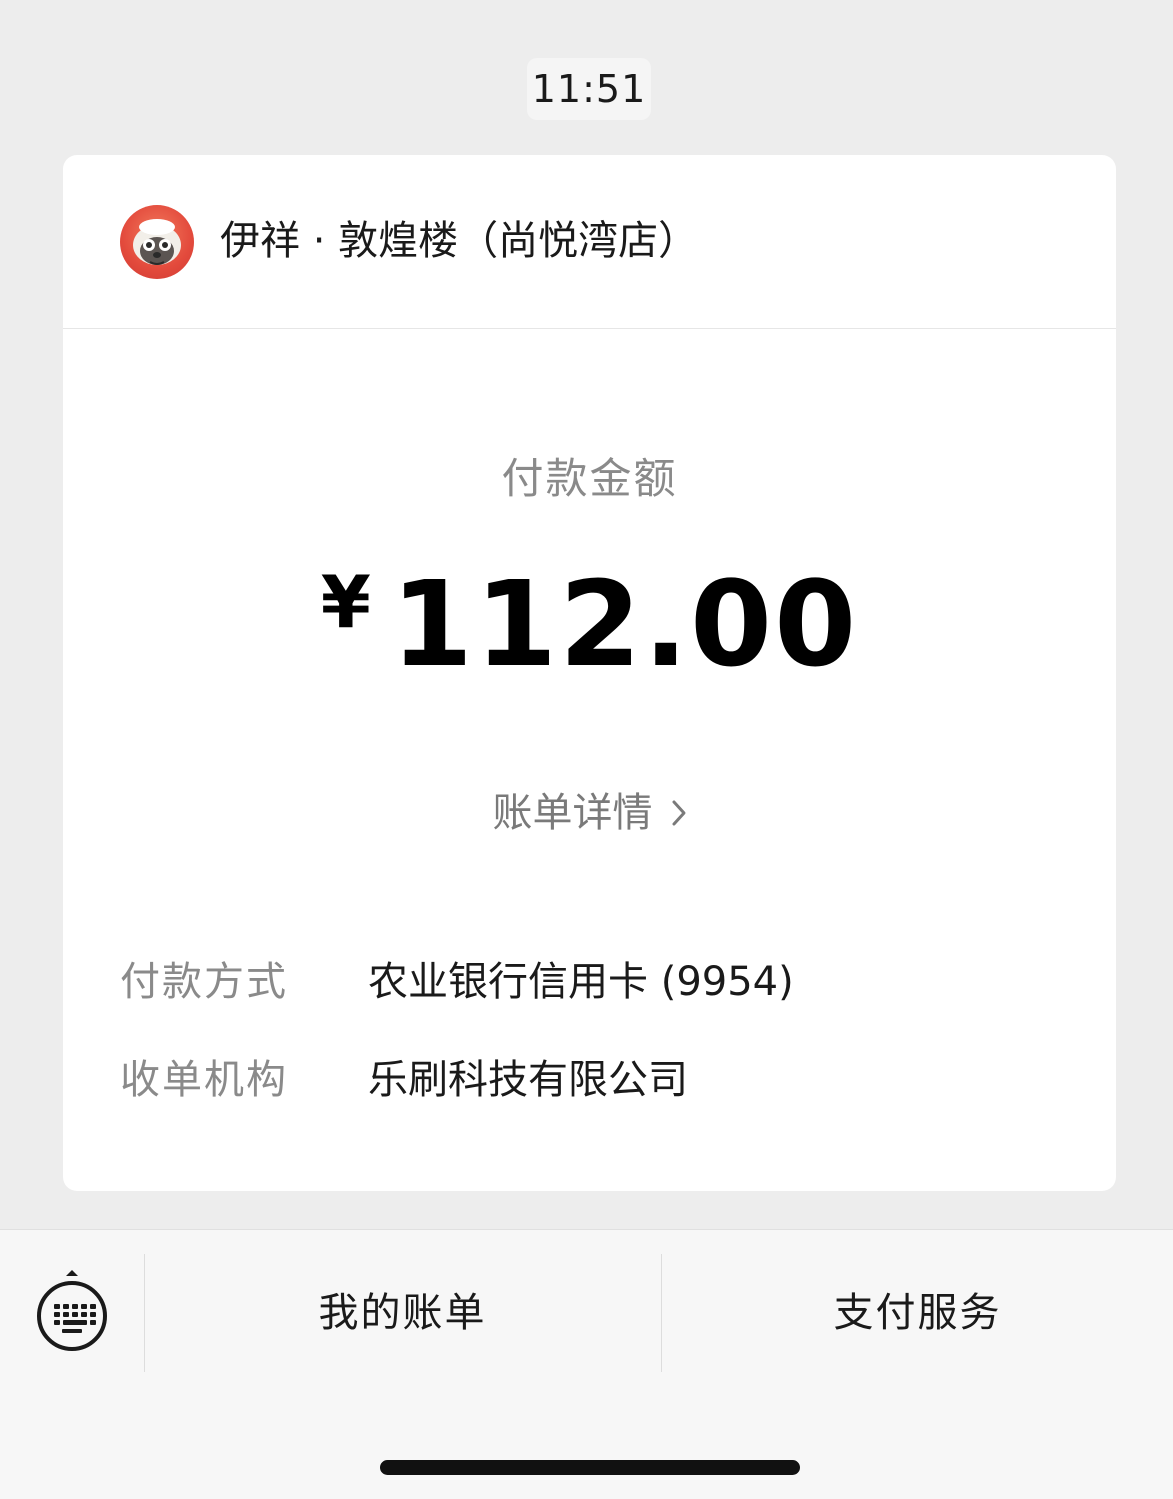 This screenshot has height=1499, width=1173. I want to click on acquirer-value: 乐刷科技有限公司, so click(528, 1080).